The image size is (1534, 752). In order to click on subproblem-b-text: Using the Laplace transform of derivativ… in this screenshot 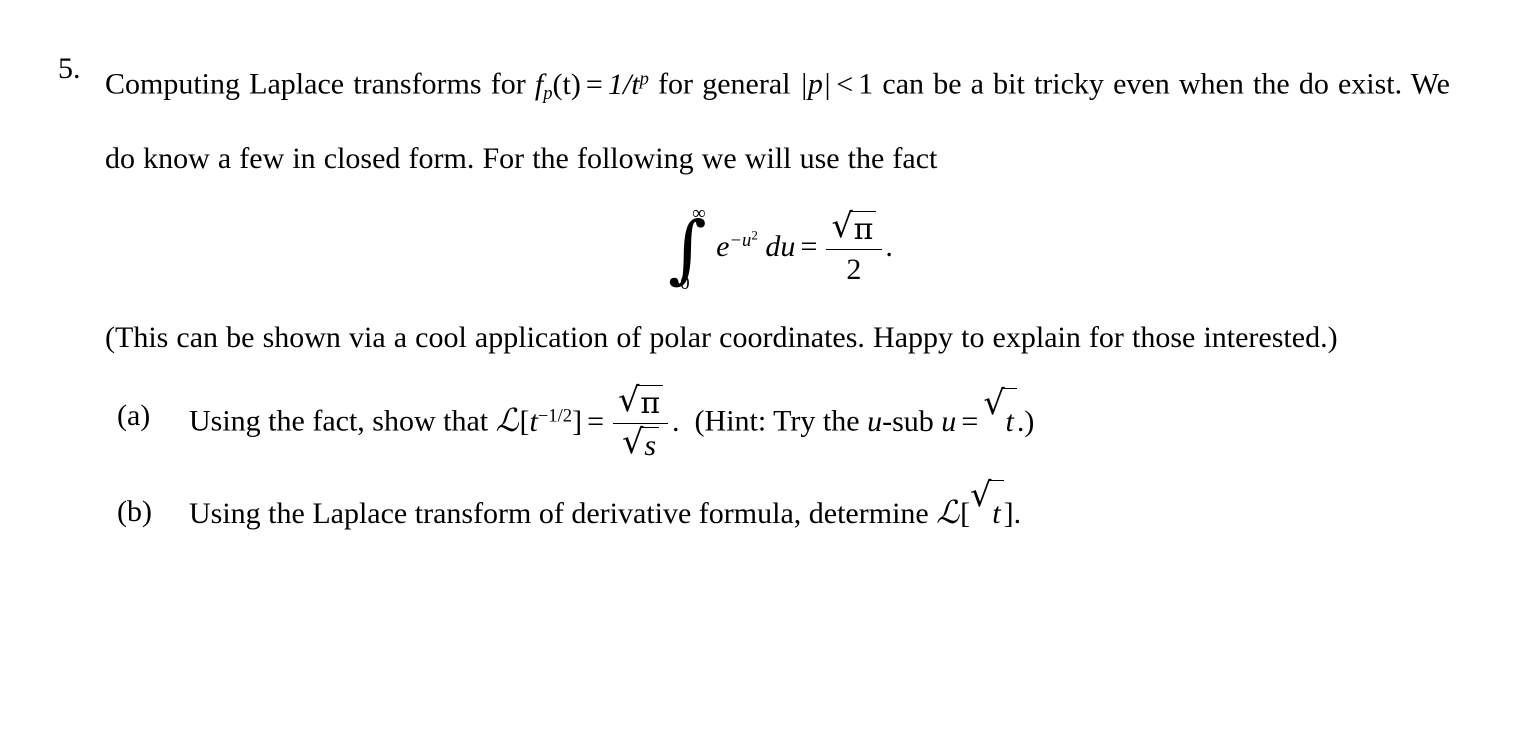, I will do `click(819, 512)`.